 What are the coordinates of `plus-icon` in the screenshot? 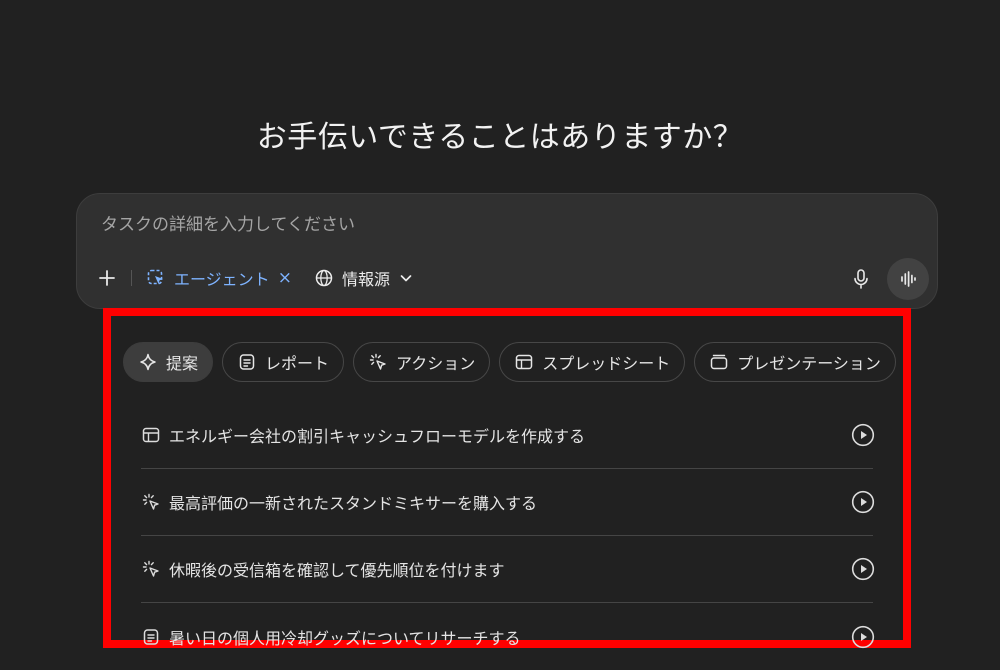 It's located at (107, 278).